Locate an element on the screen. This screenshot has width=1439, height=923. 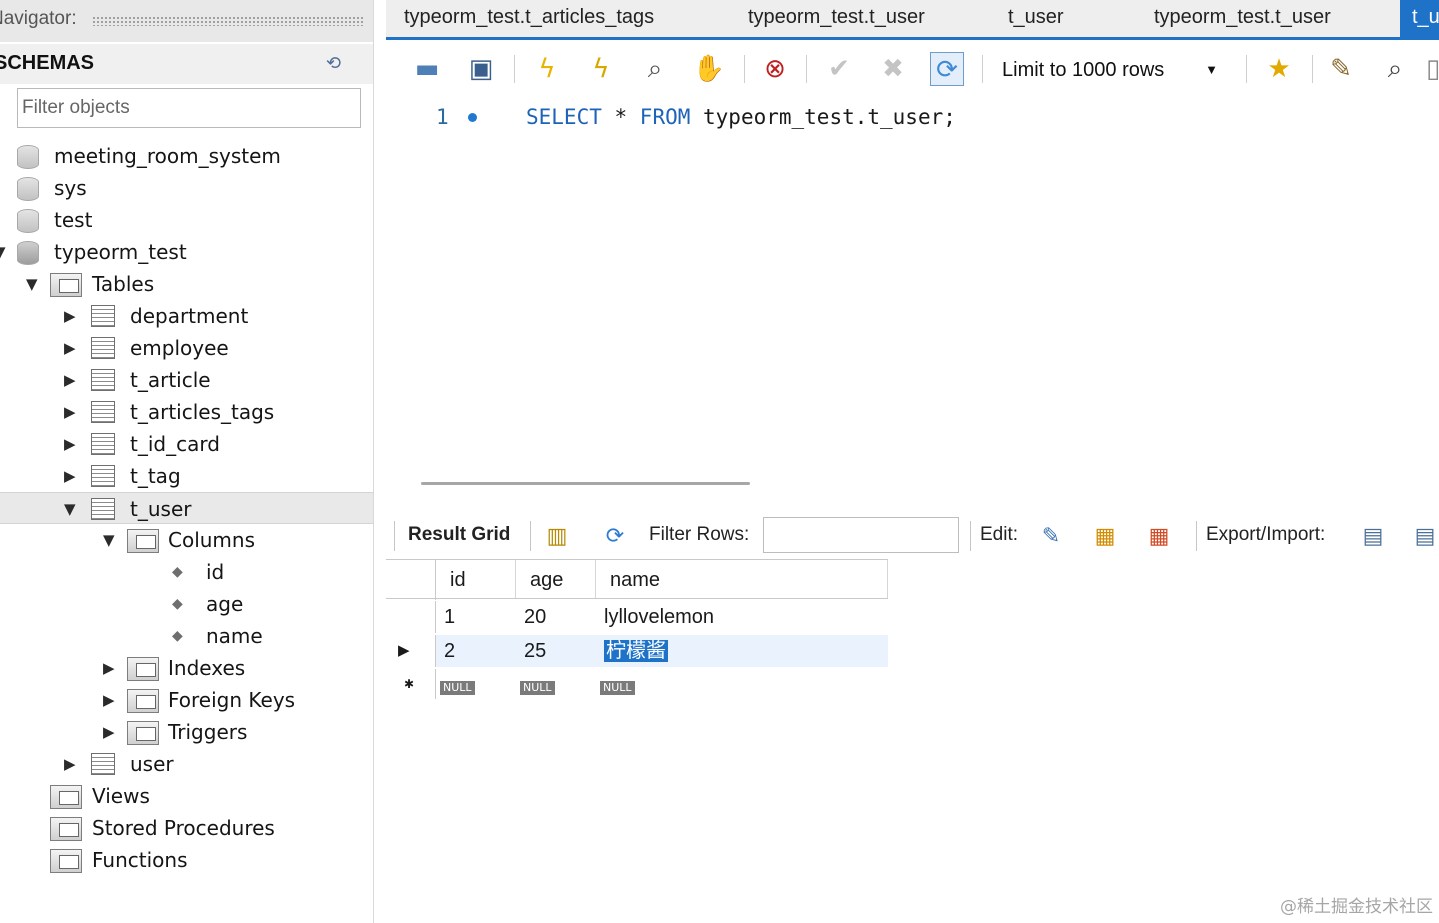
tree-schema-sys: › sys is located at coordinates (186, 188).